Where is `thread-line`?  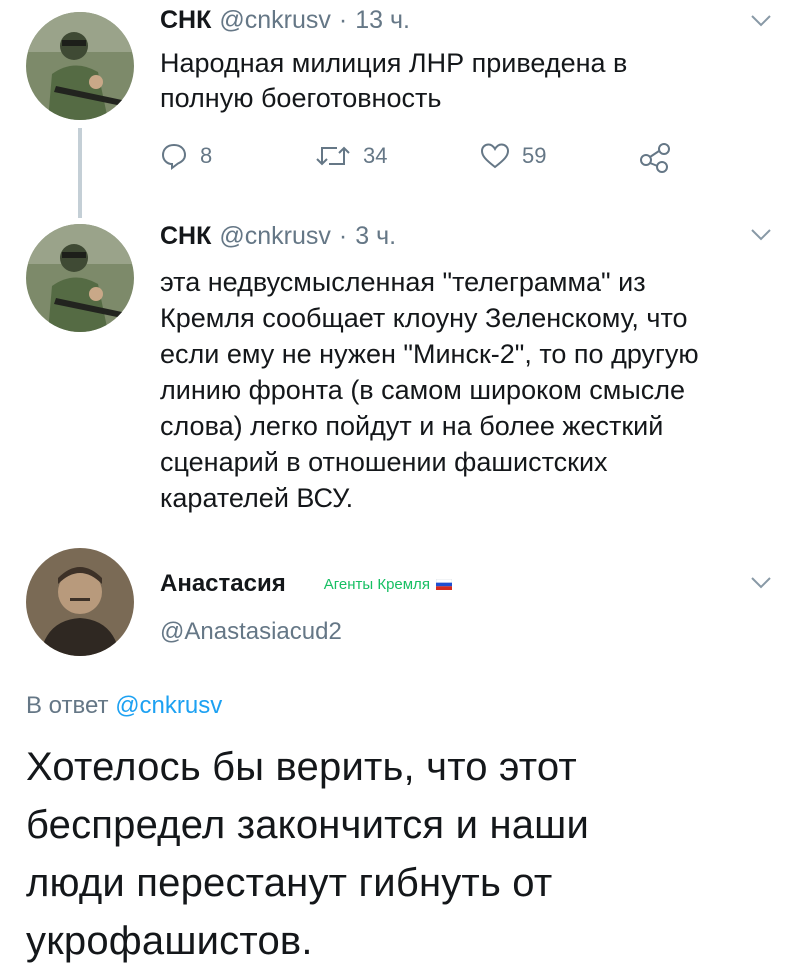 thread-line is located at coordinates (80, 173).